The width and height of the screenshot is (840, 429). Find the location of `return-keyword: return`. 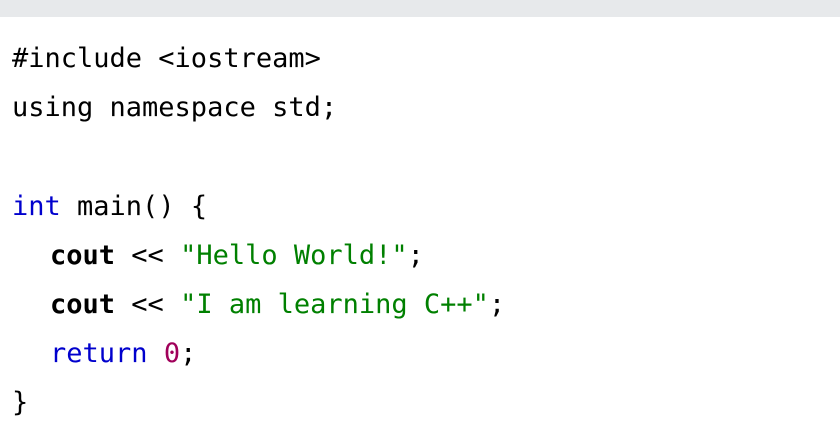

return-keyword: return is located at coordinates (99, 353).